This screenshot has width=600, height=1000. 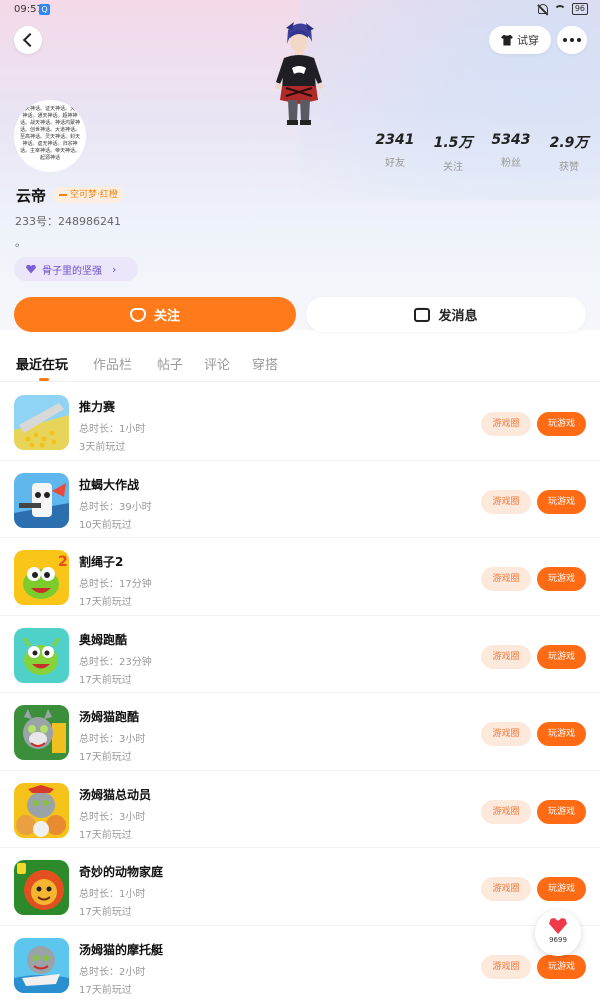 I want to click on game-row: 汤姆猫跑酷 总时长：3小时 17天前玩过 游戏圈 玩游戏, so click(x=300, y=732).